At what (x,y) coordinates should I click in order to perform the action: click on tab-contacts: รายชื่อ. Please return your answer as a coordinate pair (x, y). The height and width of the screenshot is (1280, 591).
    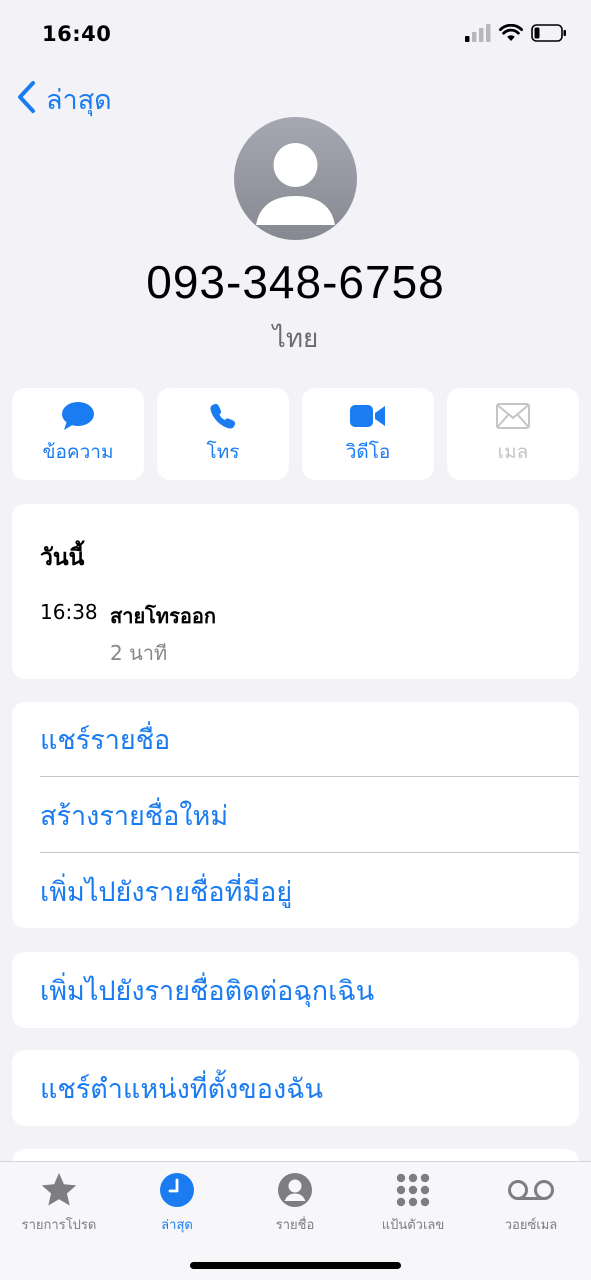
    Looking at the image, I should click on (295, 1201).